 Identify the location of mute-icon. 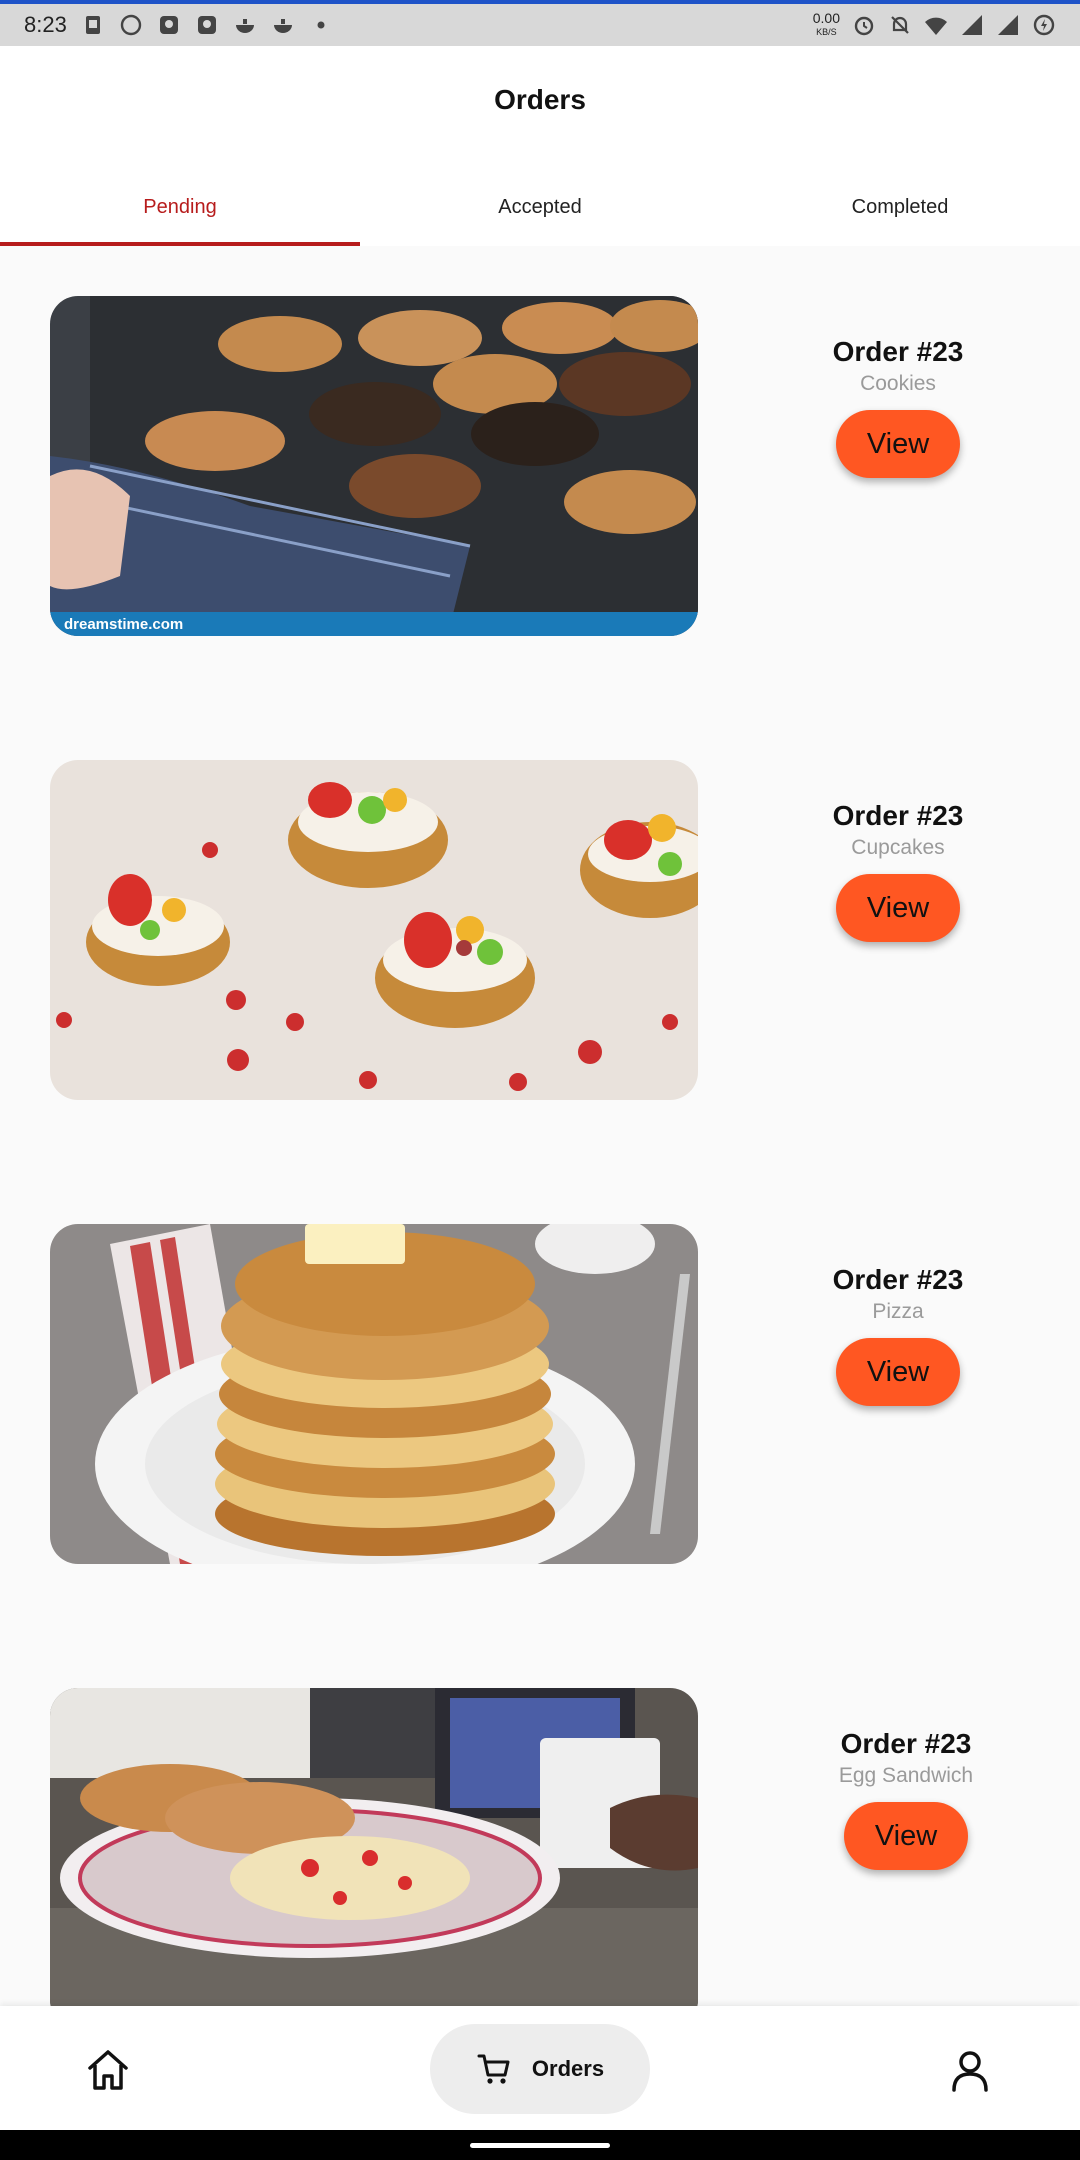
(900, 25).